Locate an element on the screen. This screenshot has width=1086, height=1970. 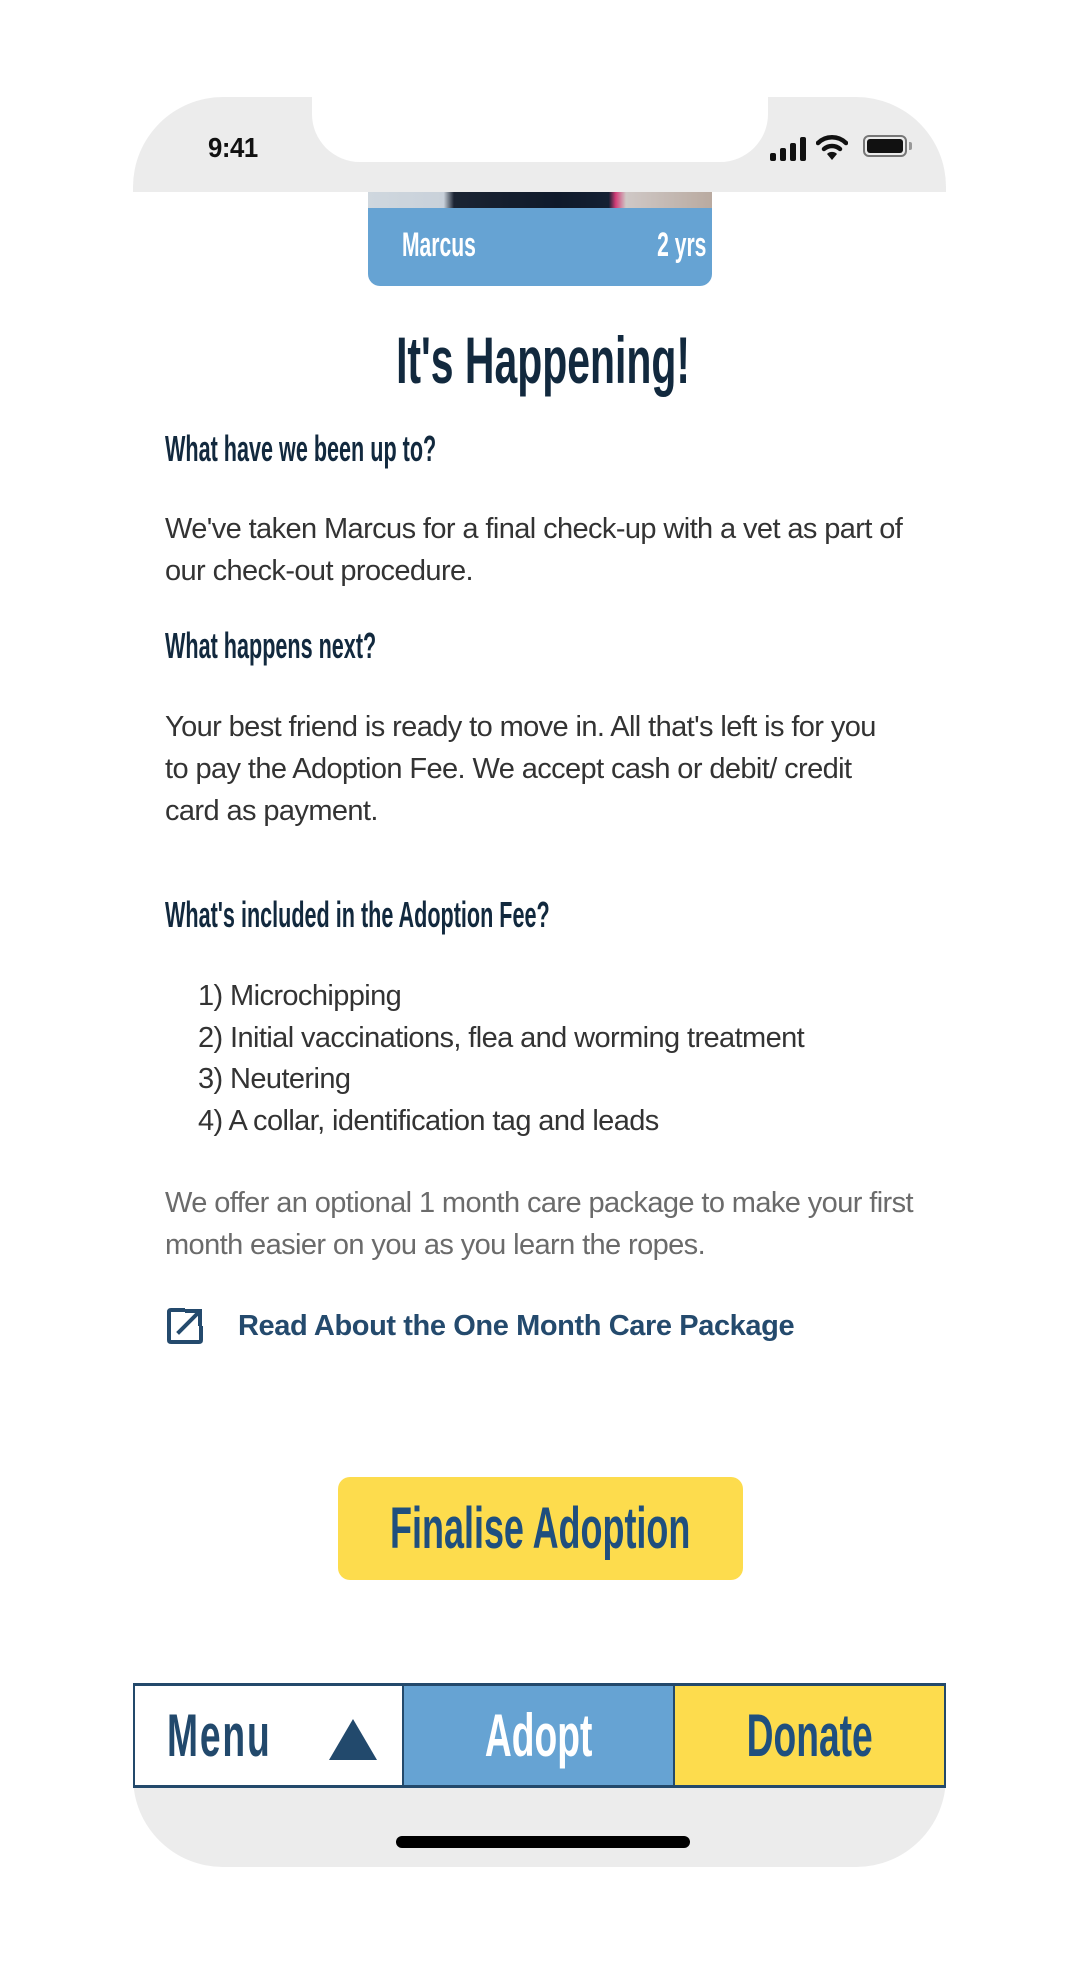
section-heading: What have we been up to? is located at coordinates (301, 448).